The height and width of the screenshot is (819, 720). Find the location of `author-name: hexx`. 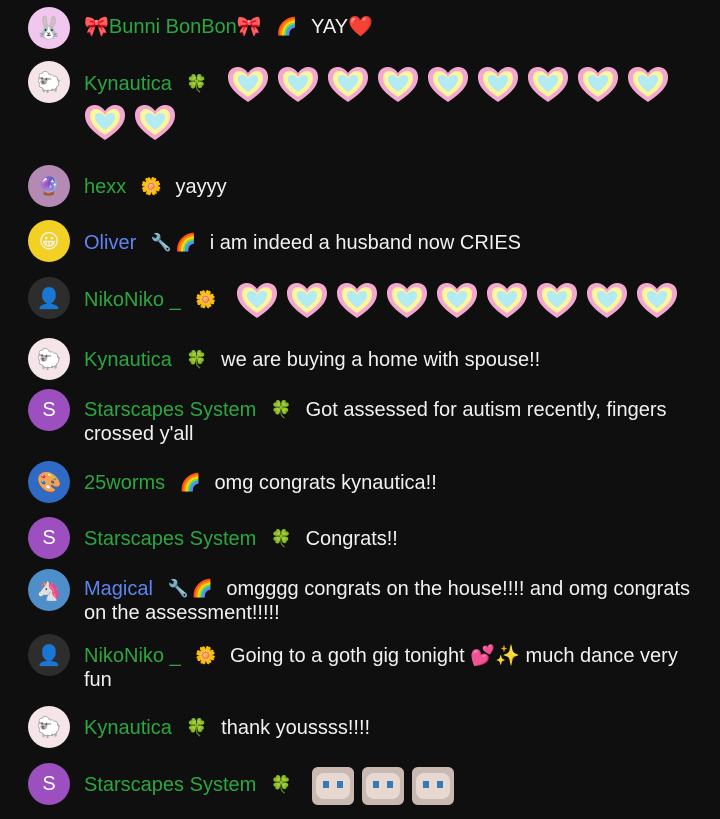

author-name: hexx is located at coordinates (105, 187).